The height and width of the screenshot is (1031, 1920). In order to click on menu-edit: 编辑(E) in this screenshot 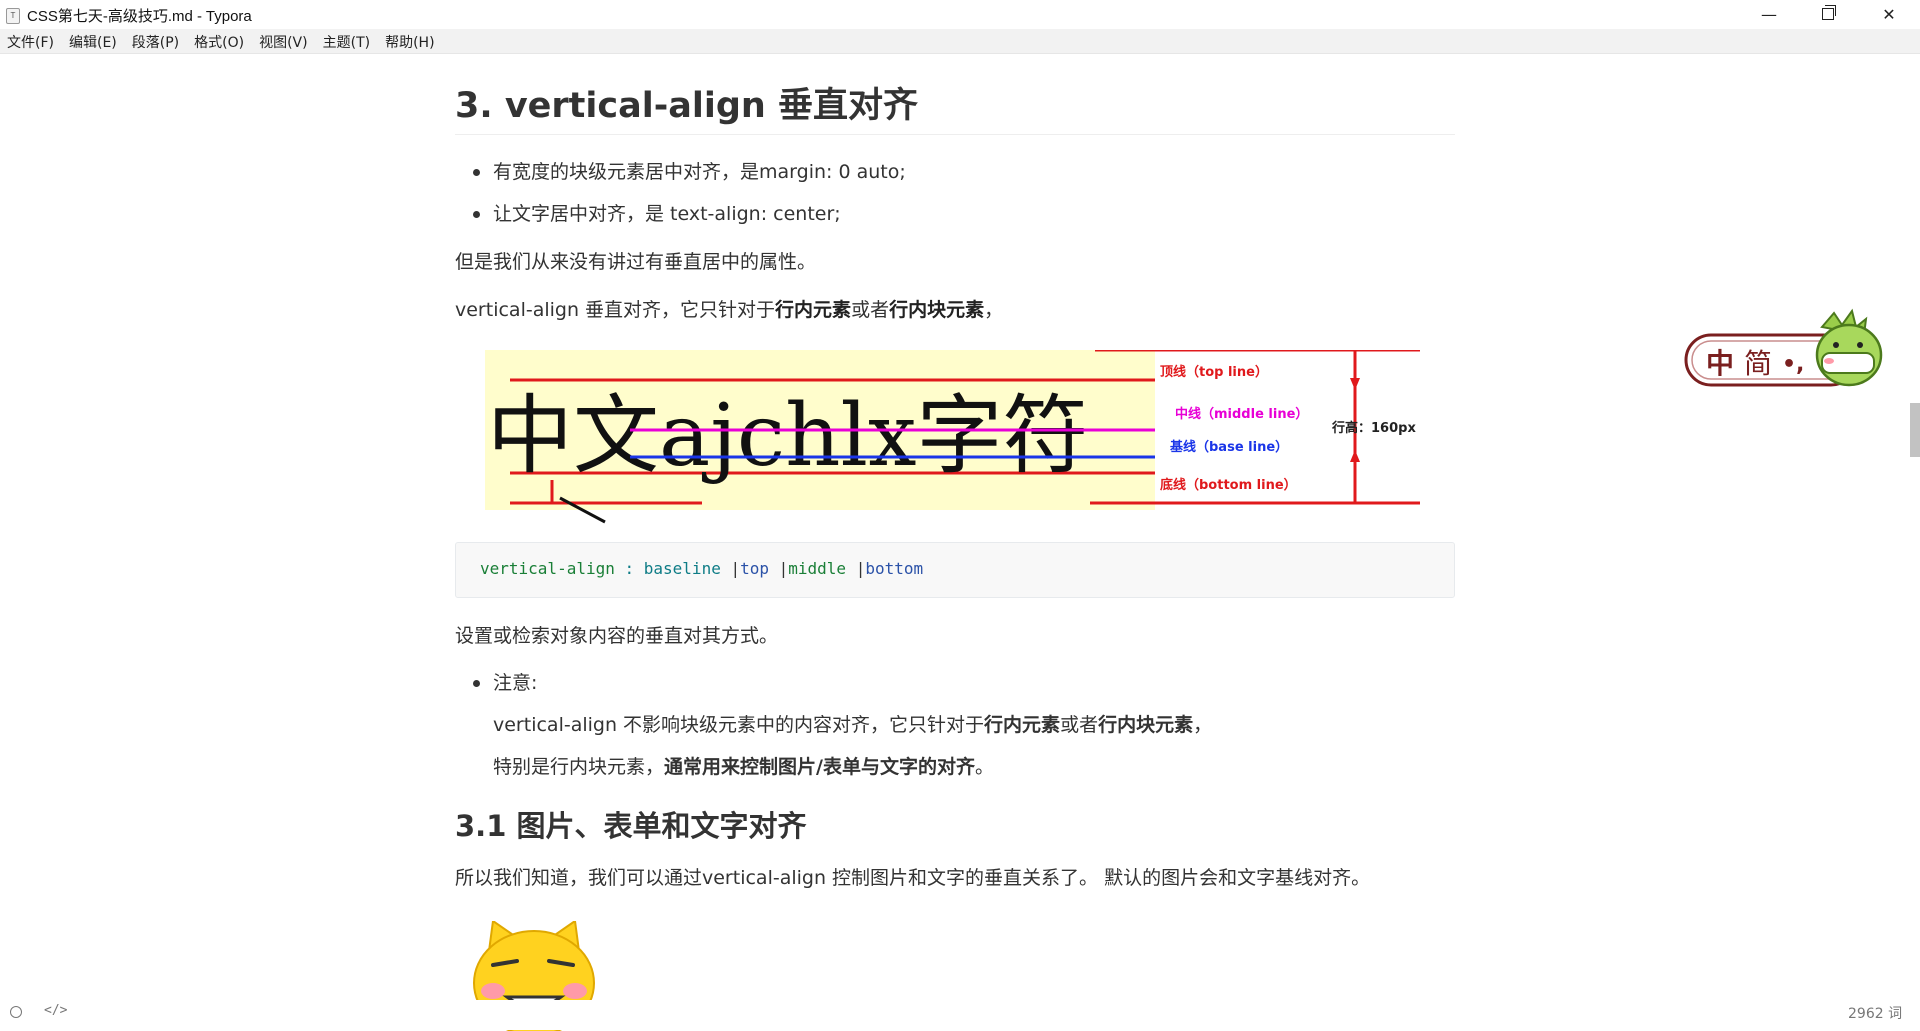, I will do `click(93, 41)`.